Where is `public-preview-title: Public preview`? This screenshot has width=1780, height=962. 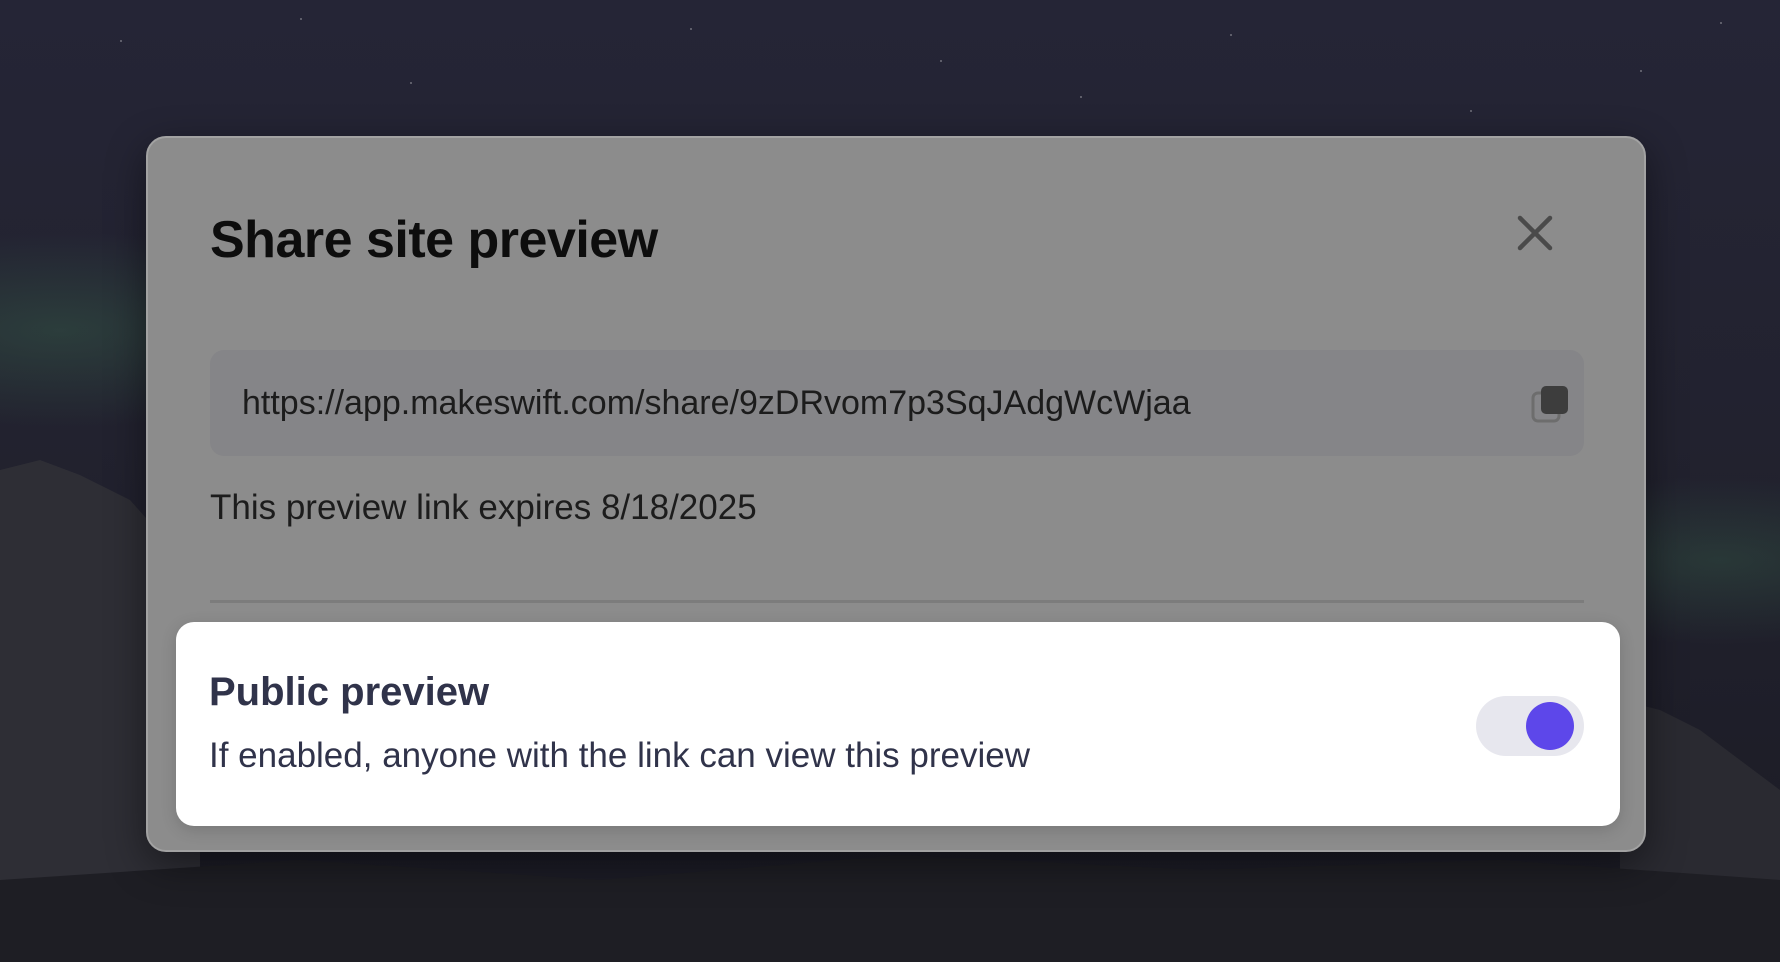
public-preview-title: Public preview is located at coordinates (349, 692).